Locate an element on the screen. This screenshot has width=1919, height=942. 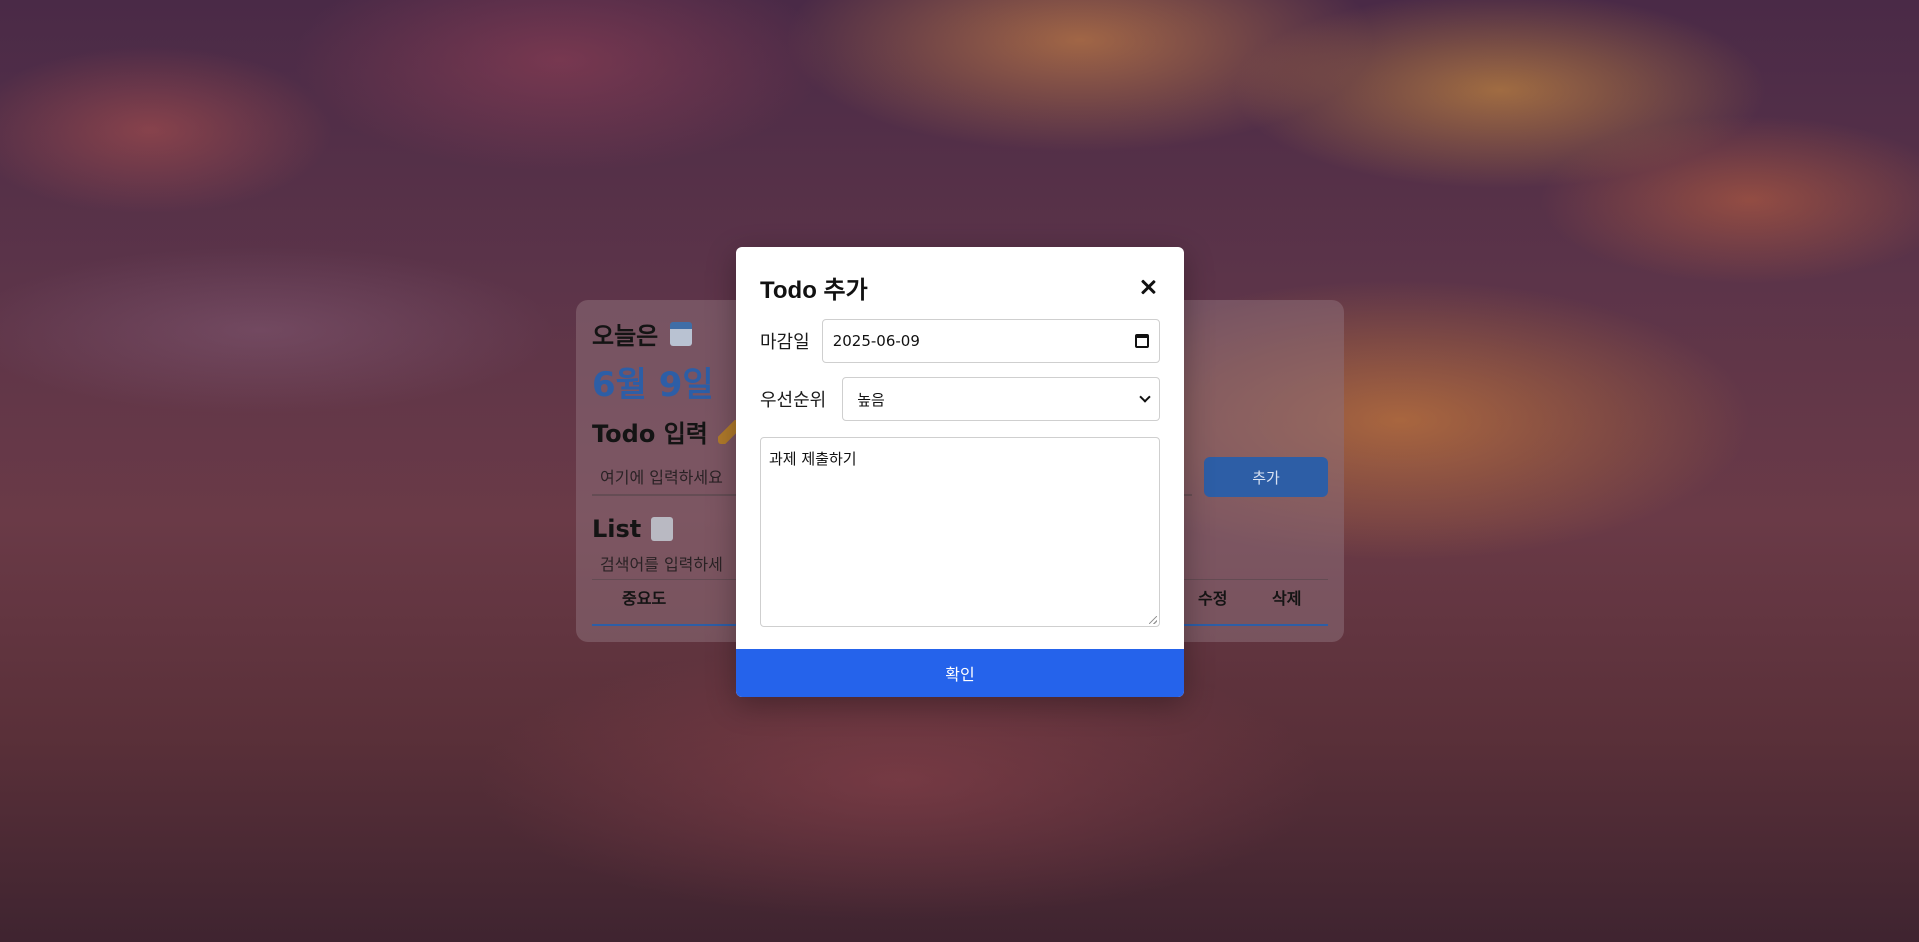
modal-header: Todo 추가 is located at coordinates (960, 287).